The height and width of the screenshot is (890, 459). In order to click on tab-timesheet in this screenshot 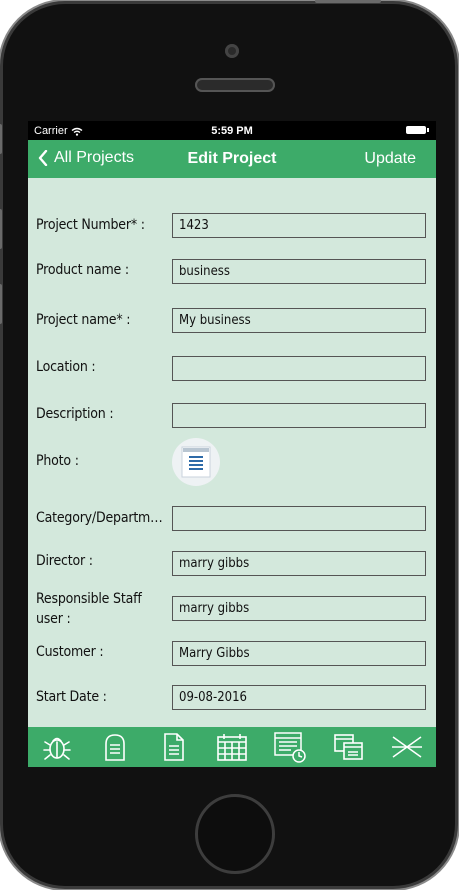, I will do `click(290, 747)`.